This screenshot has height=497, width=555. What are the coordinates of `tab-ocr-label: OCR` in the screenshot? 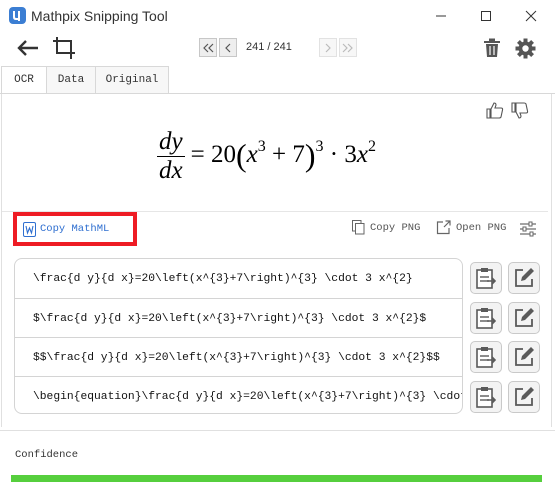 It's located at (24, 80).